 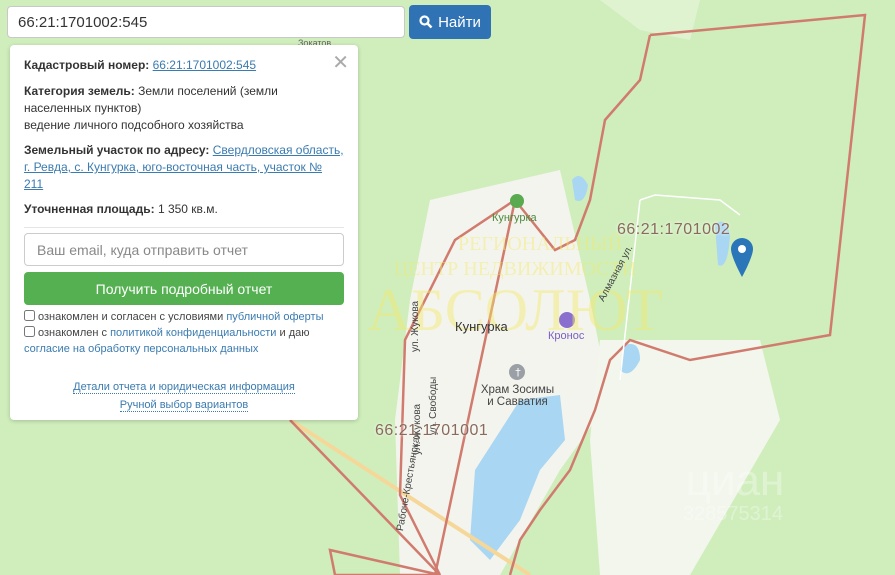 I want to click on poi-label-kungurka: Кунгурка, so click(x=514, y=218).